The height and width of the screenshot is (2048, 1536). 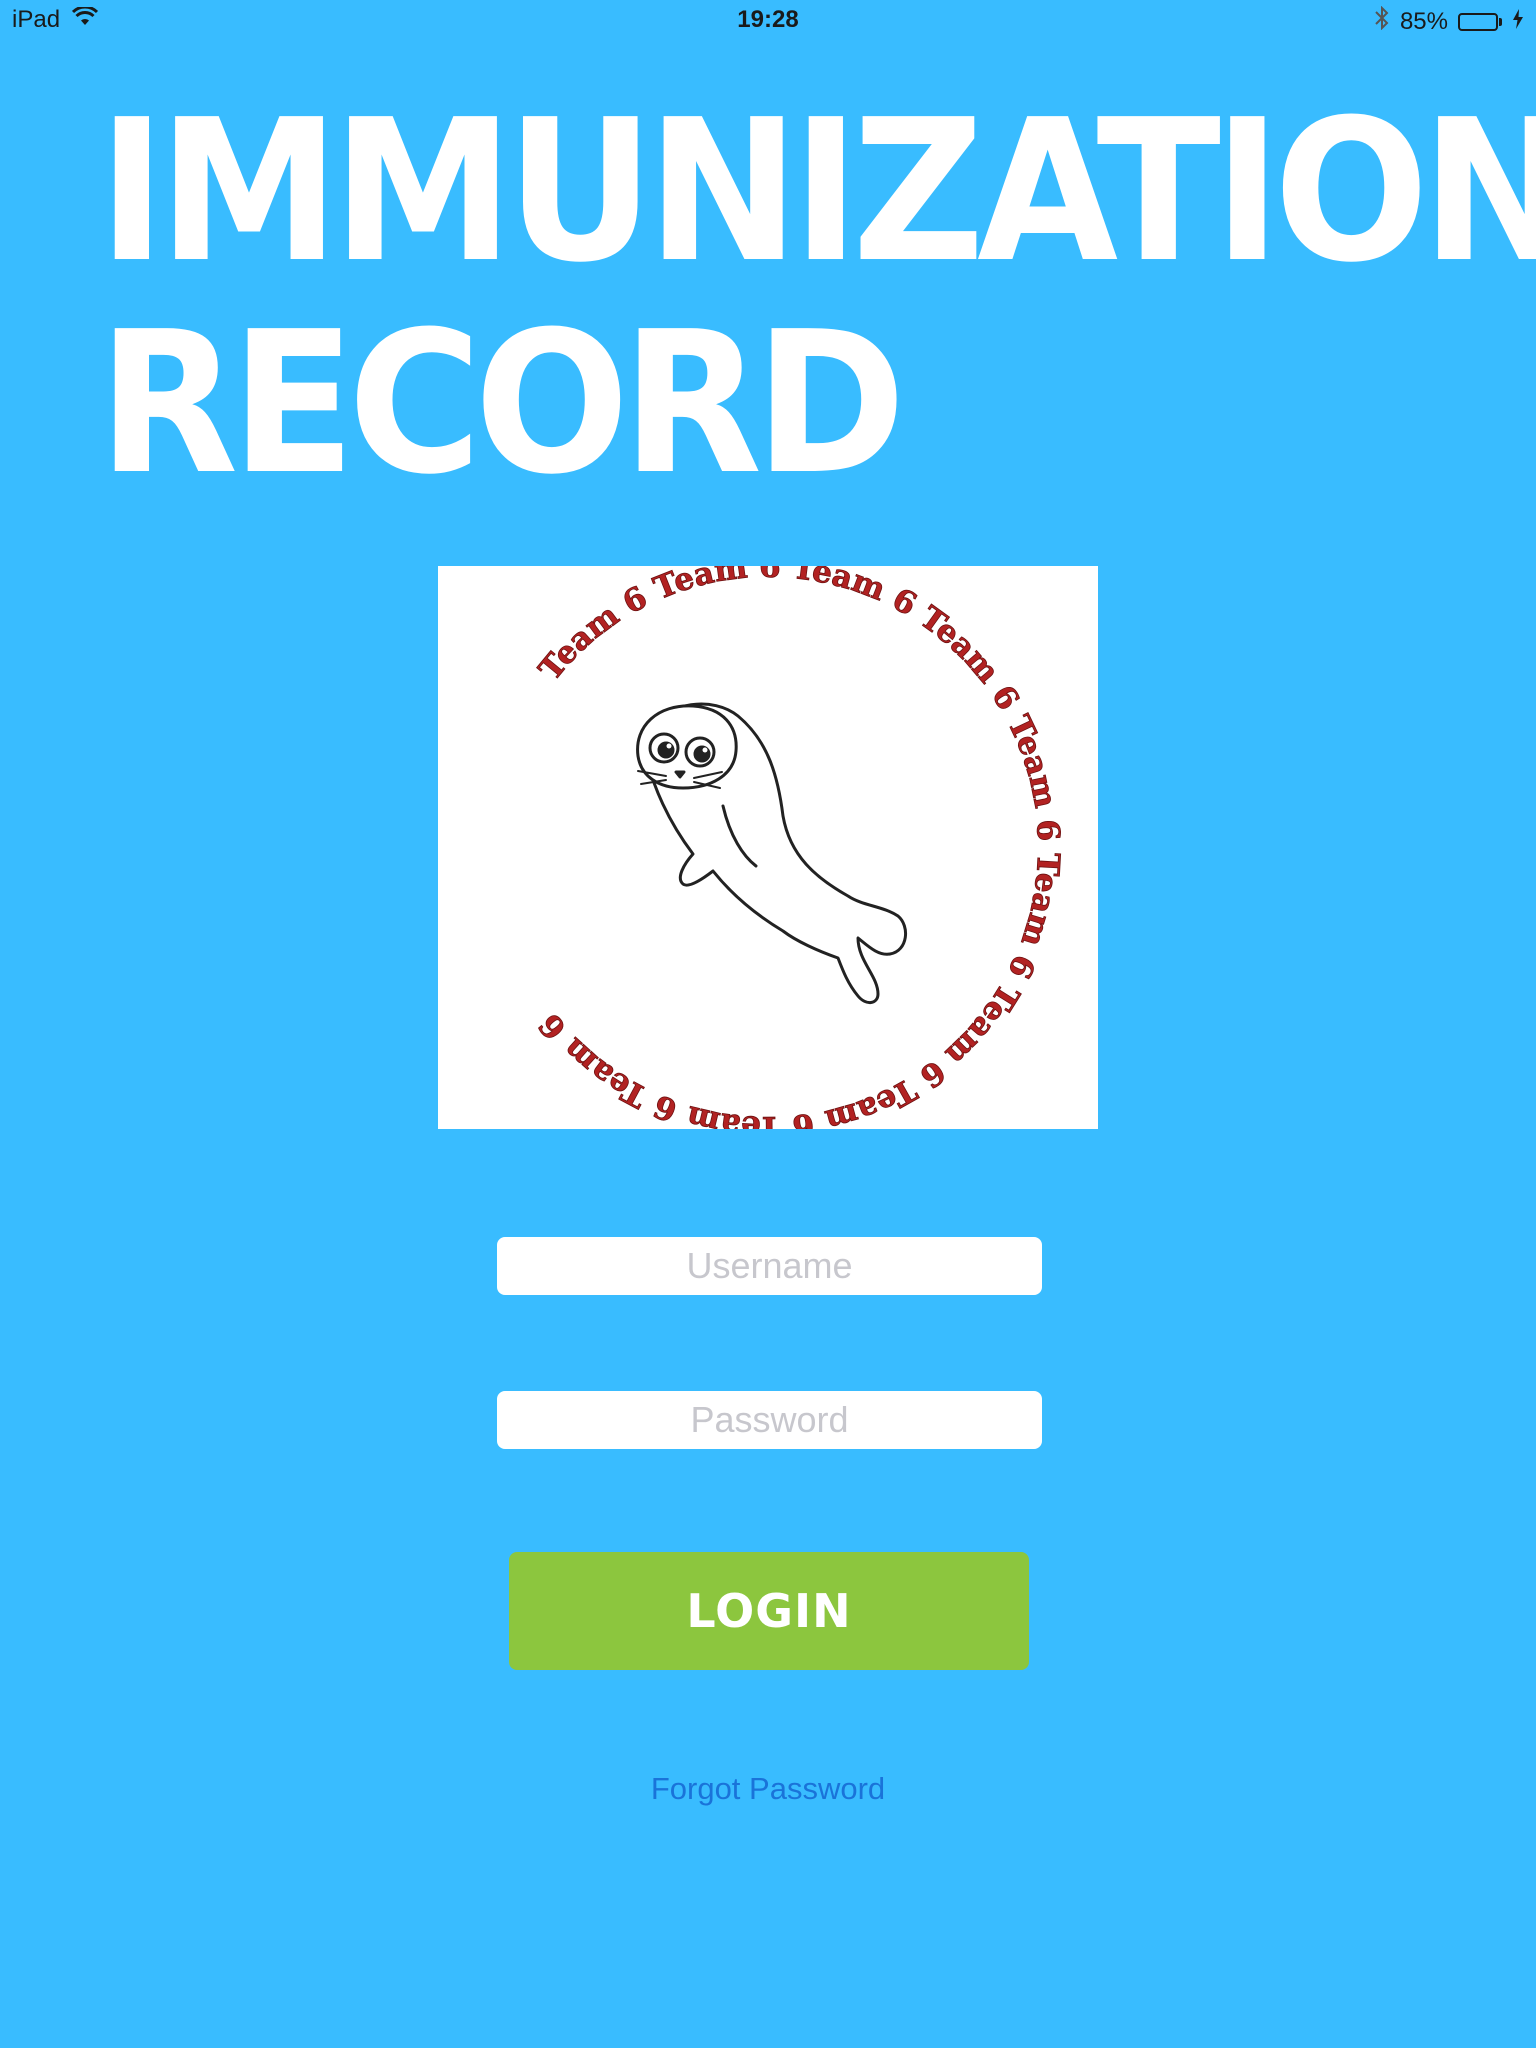 What do you see at coordinates (771, 853) in the screenshot?
I see `seal-icon` at bounding box center [771, 853].